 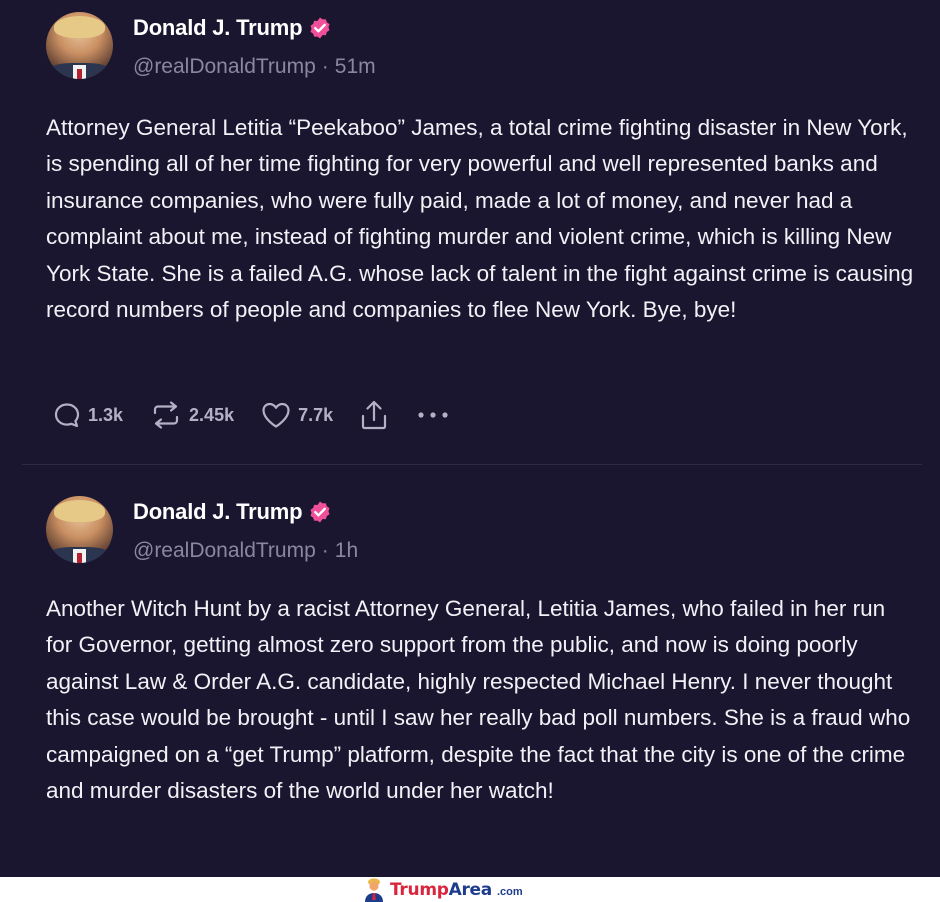 I want to click on post-meta: @realDonaldTrump · 51m, so click(x=254, y=67).